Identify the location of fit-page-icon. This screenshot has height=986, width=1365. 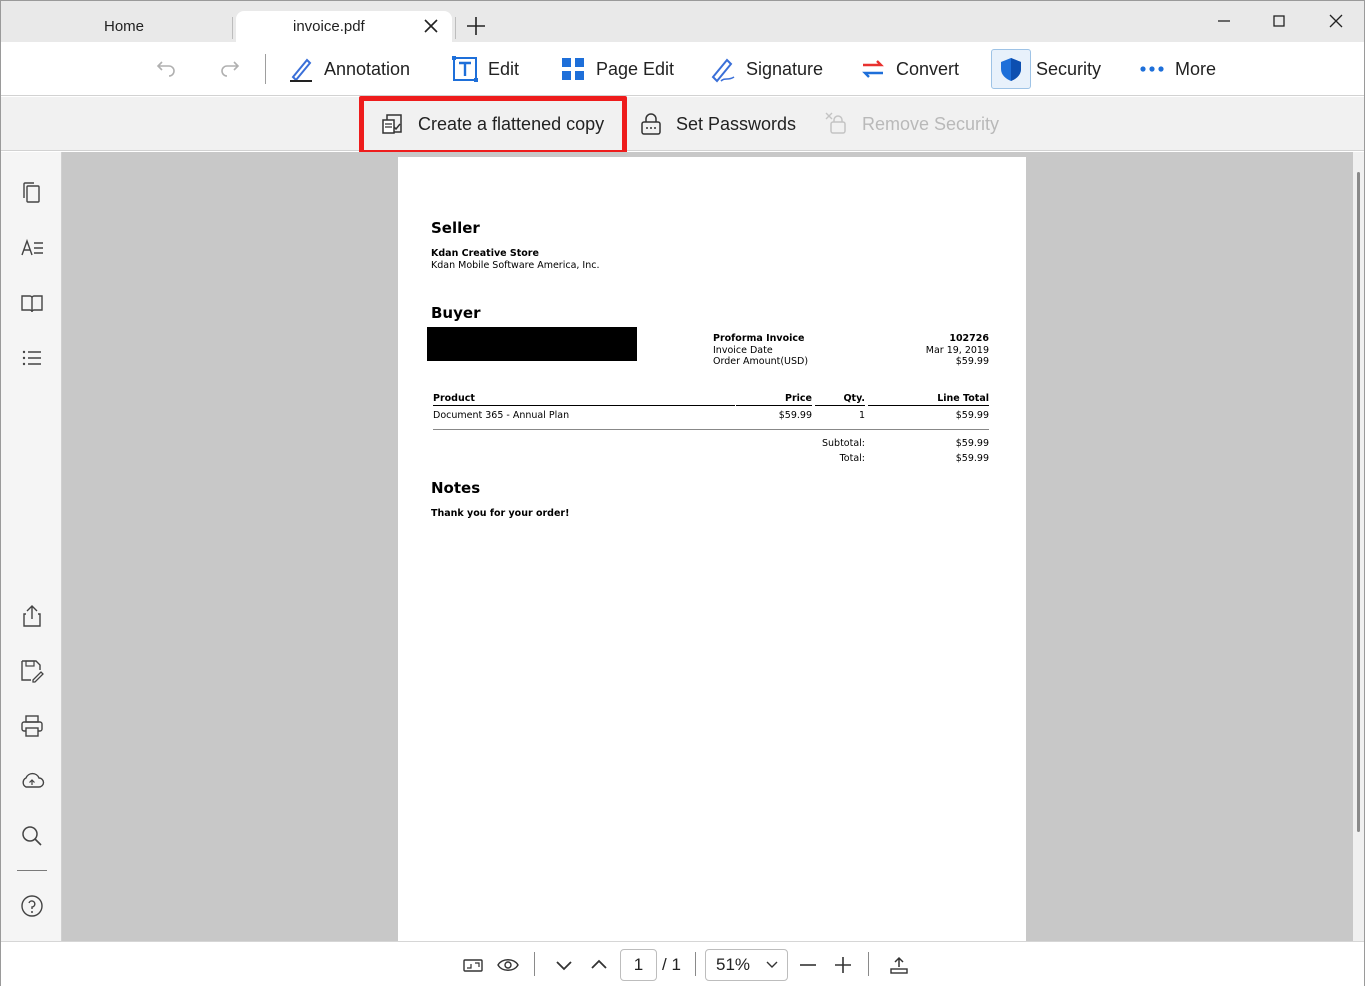
(473, 965).